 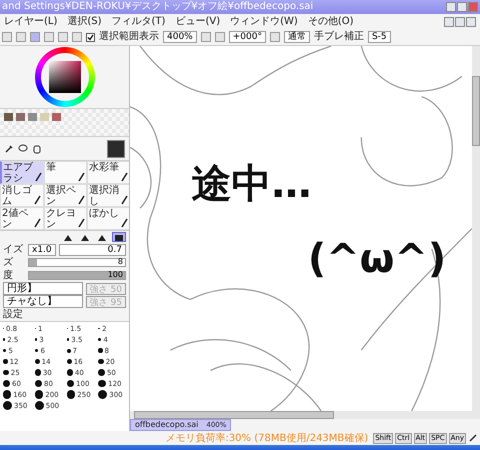 I want to click on lasso-icon, so click(x=23, y=149).